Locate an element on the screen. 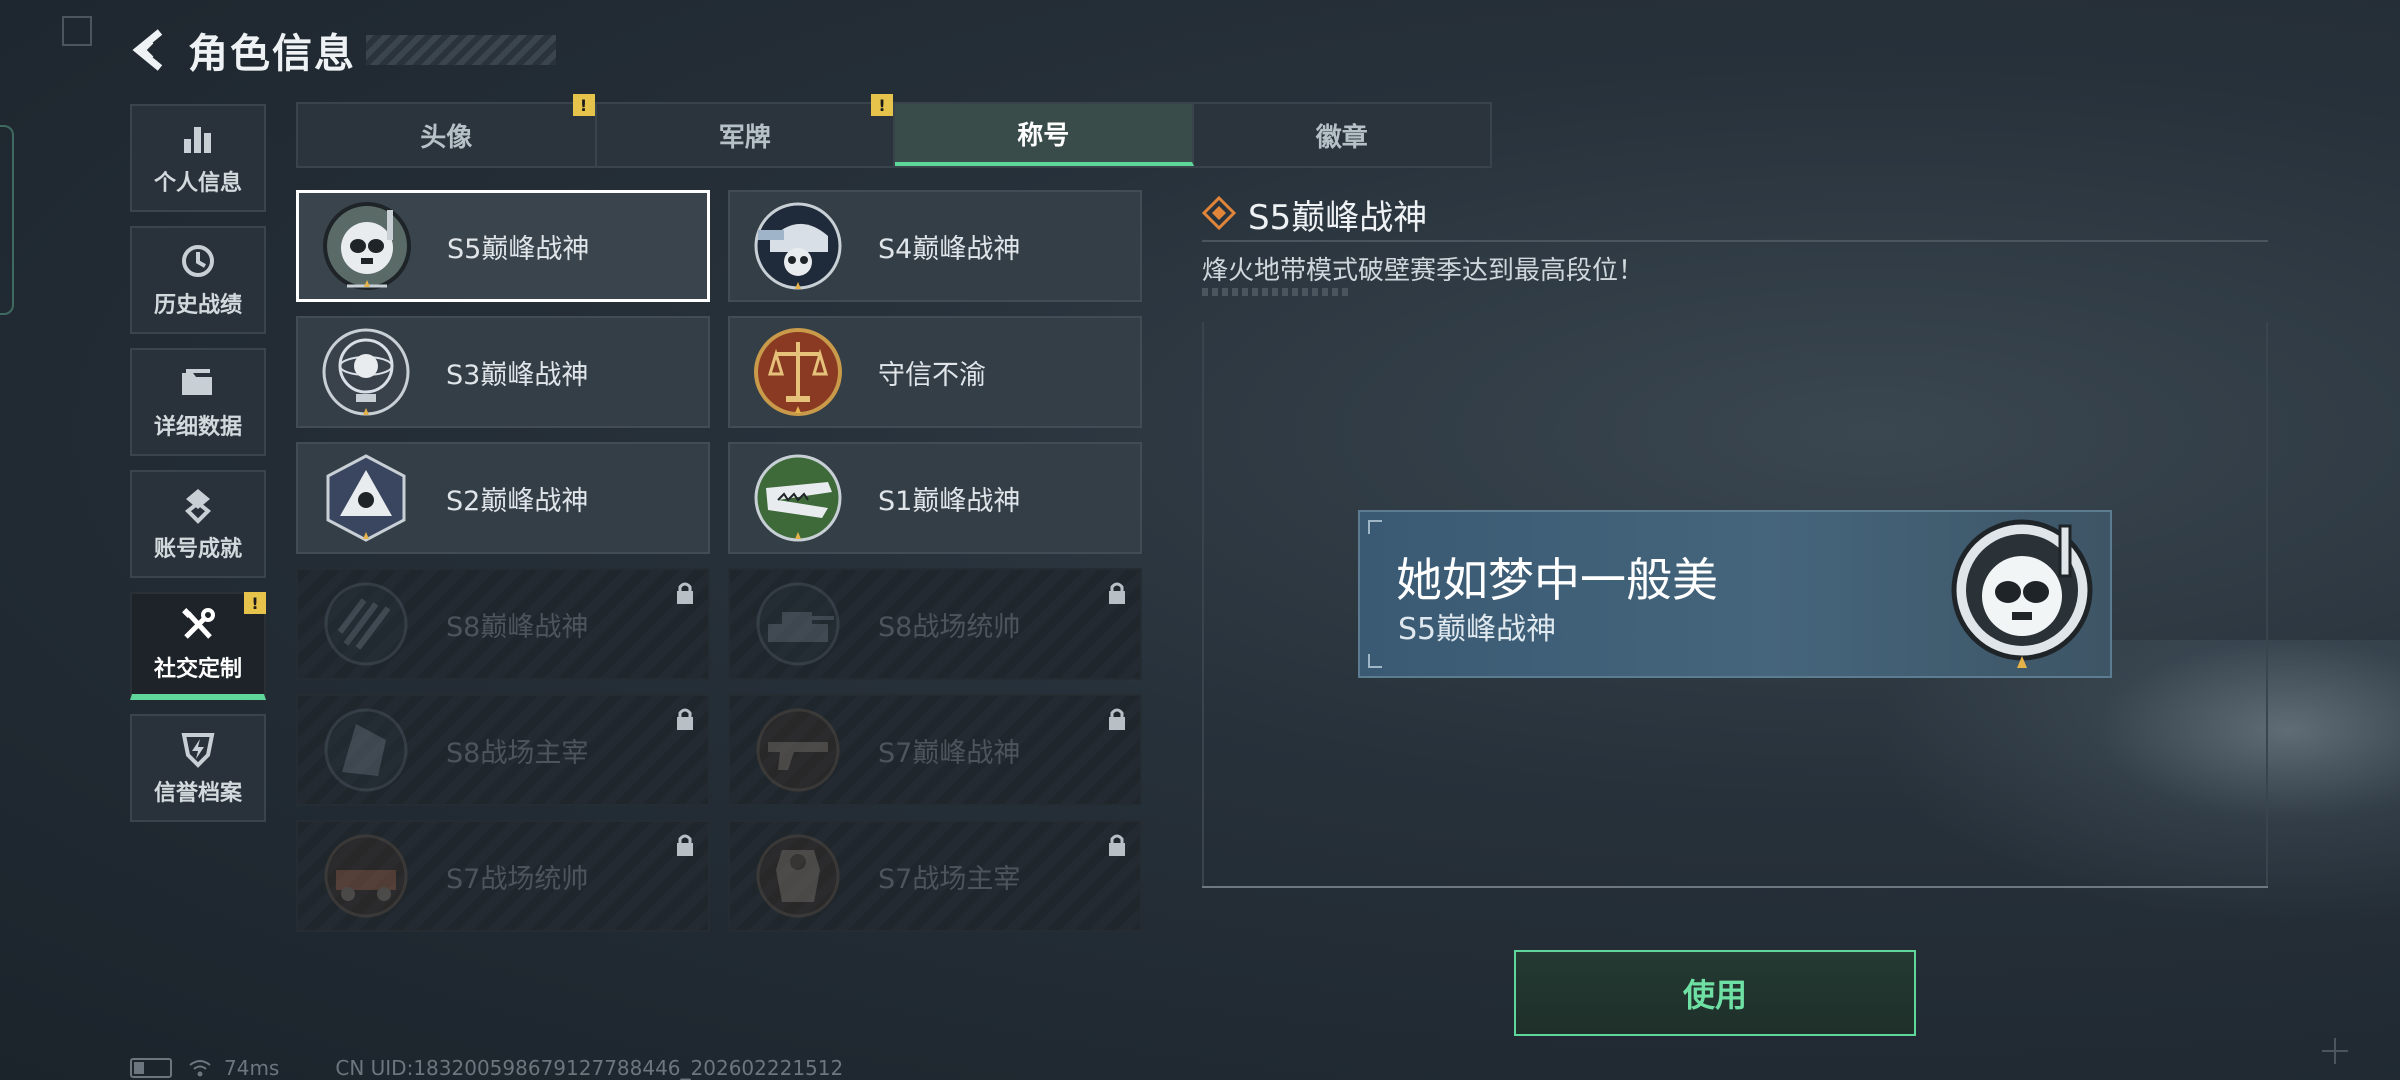  title-card-locked: S8战场主宰 is located at coordinates (503, 750).